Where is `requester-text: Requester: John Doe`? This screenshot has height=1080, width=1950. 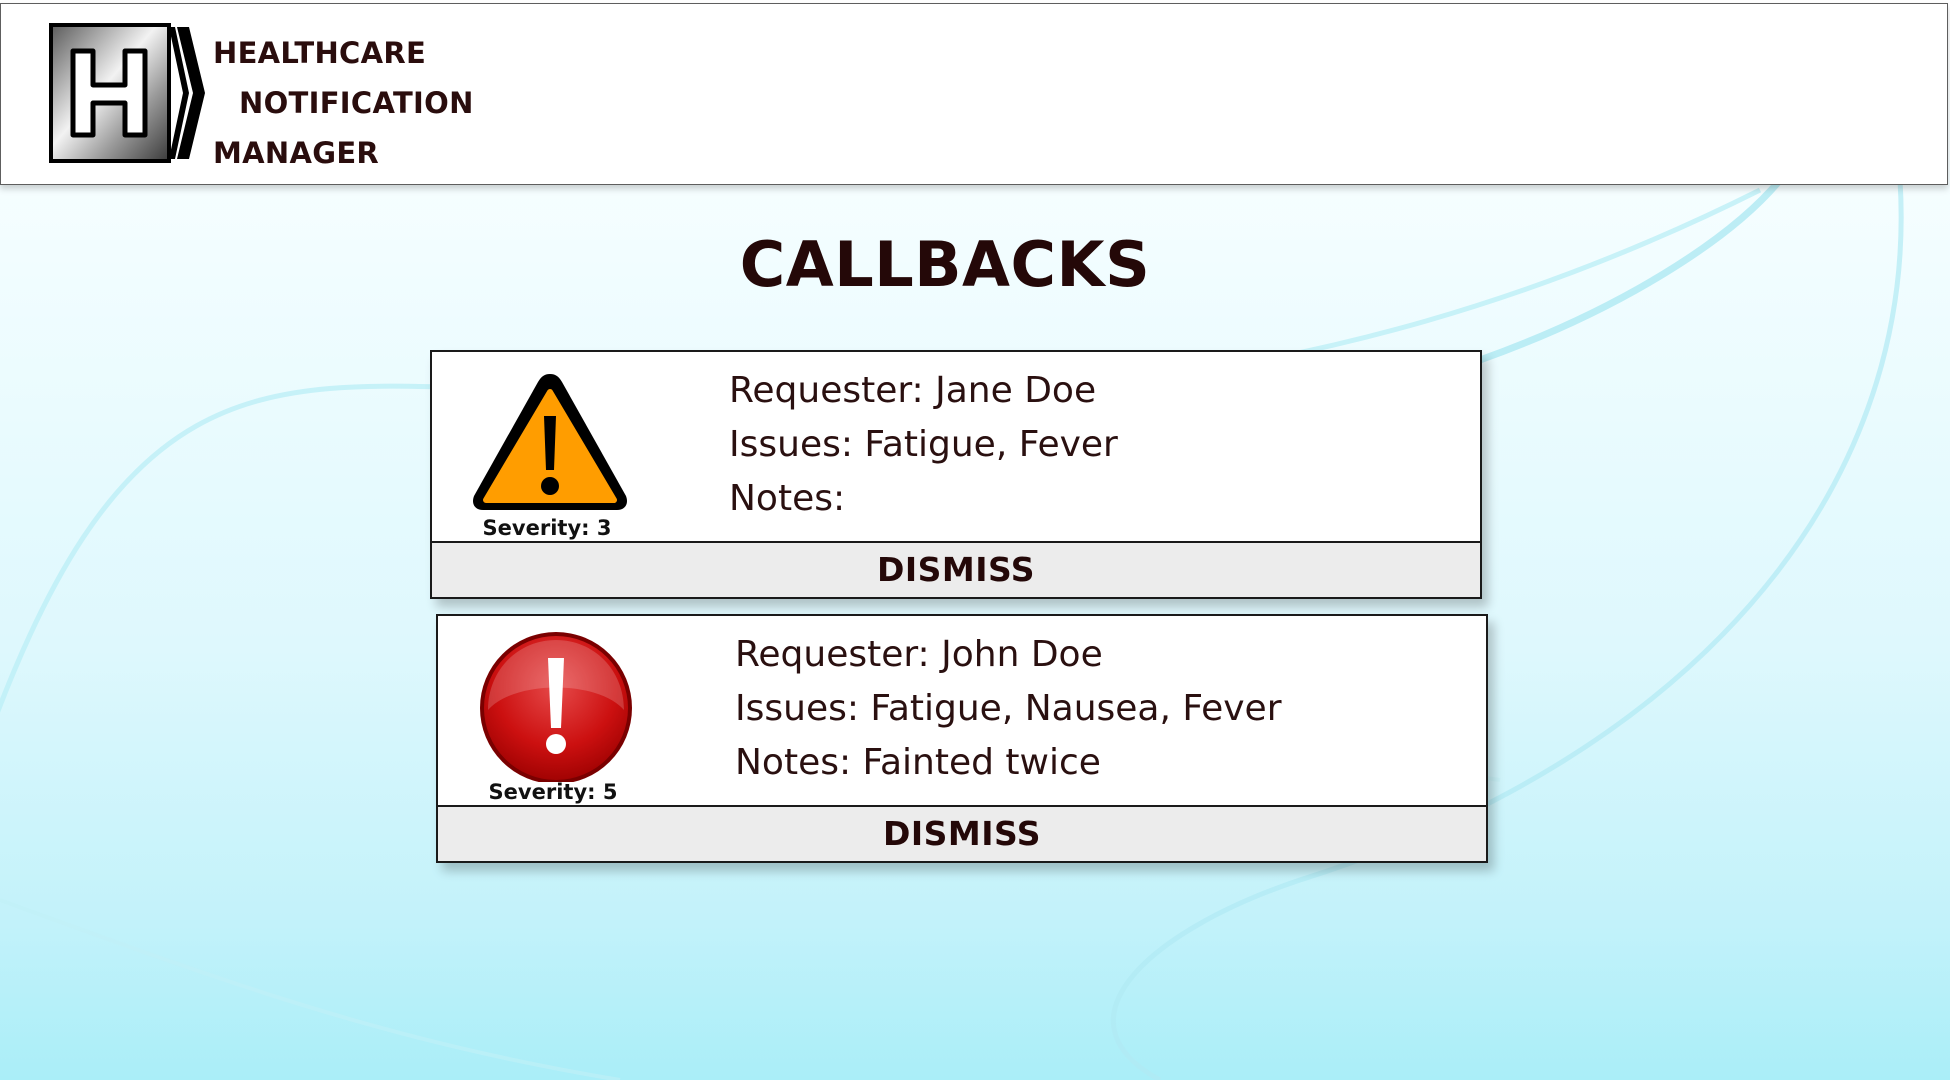 requester-text: Requester: John Doe is located at coordinates (919, 654).